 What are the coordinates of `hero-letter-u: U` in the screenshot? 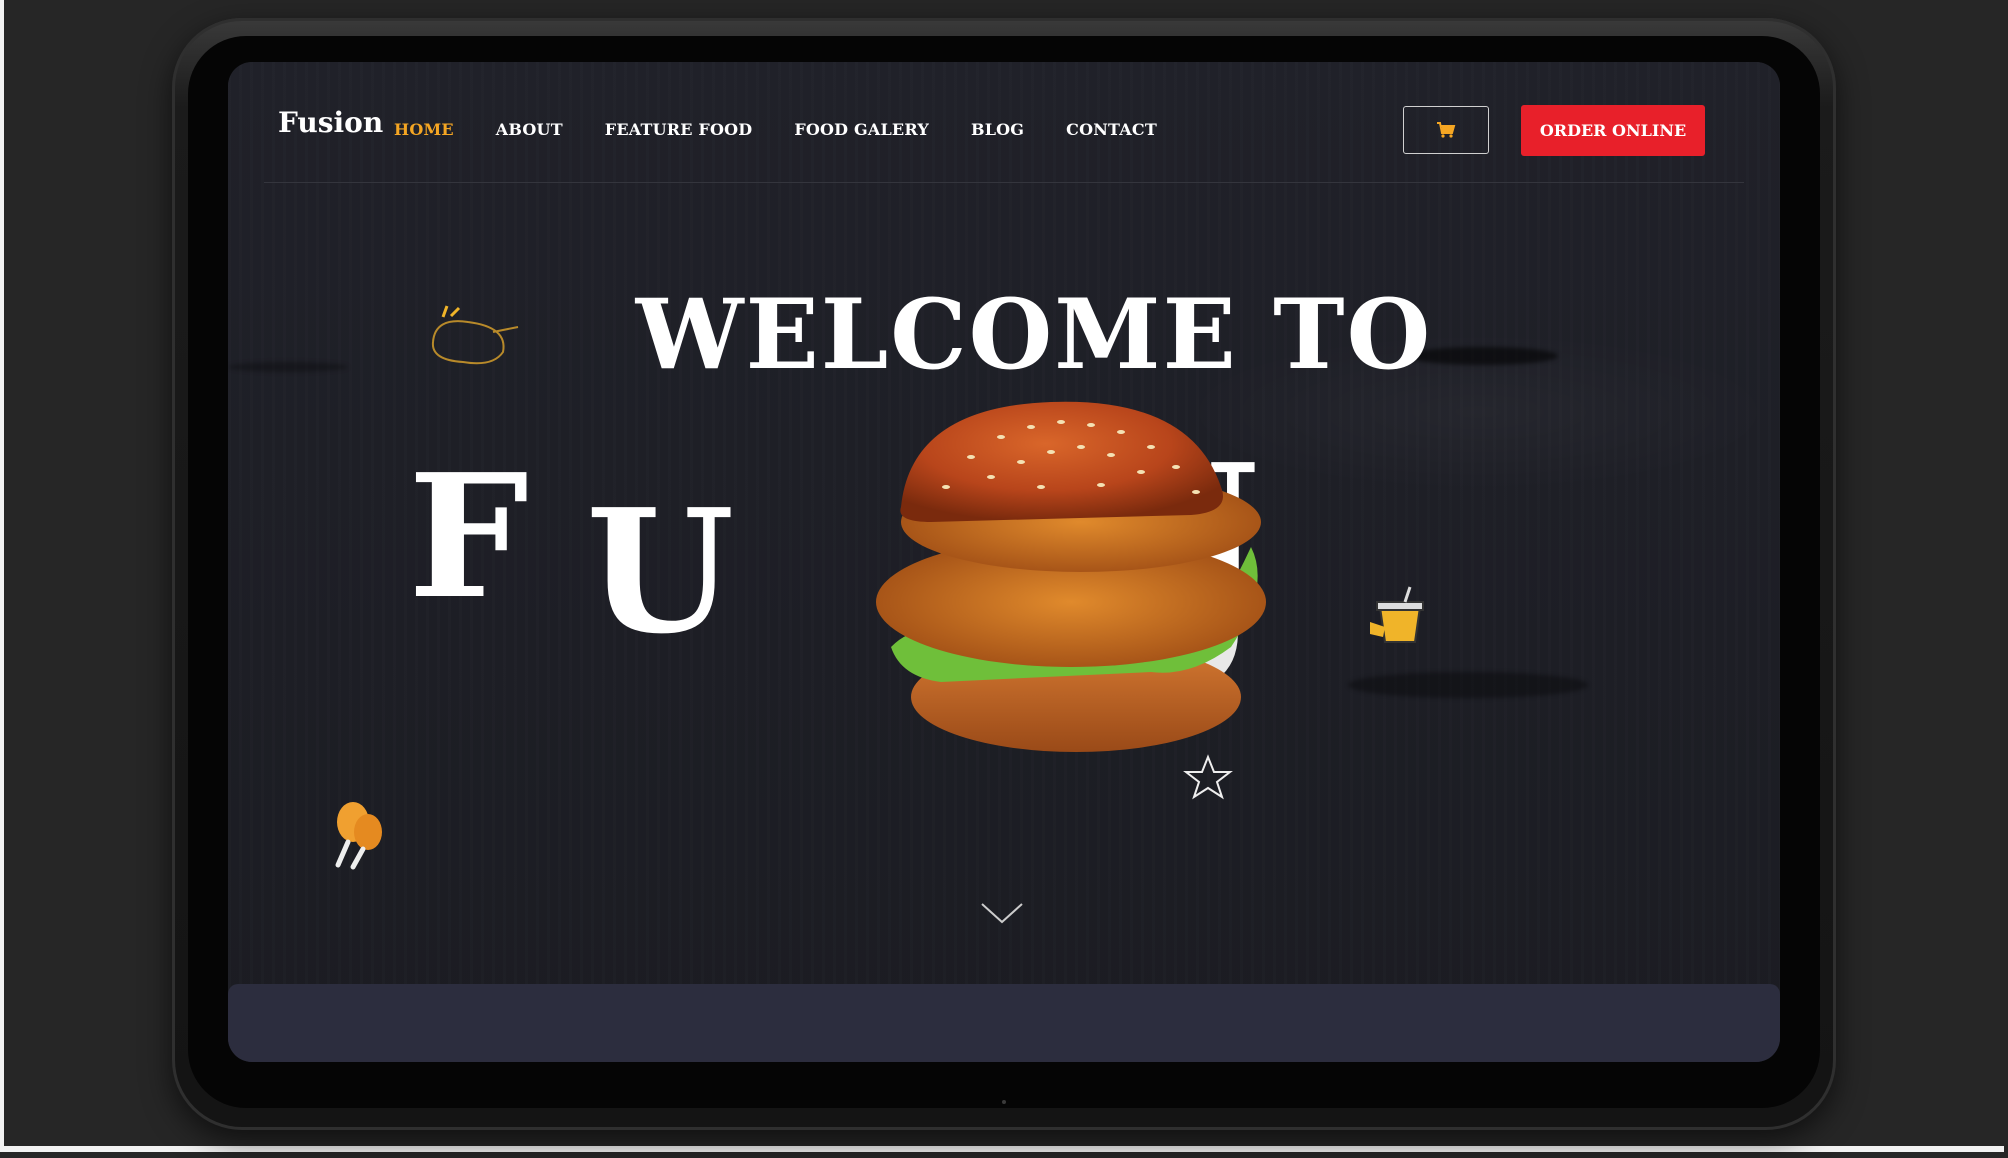 It's located at (660, 572).